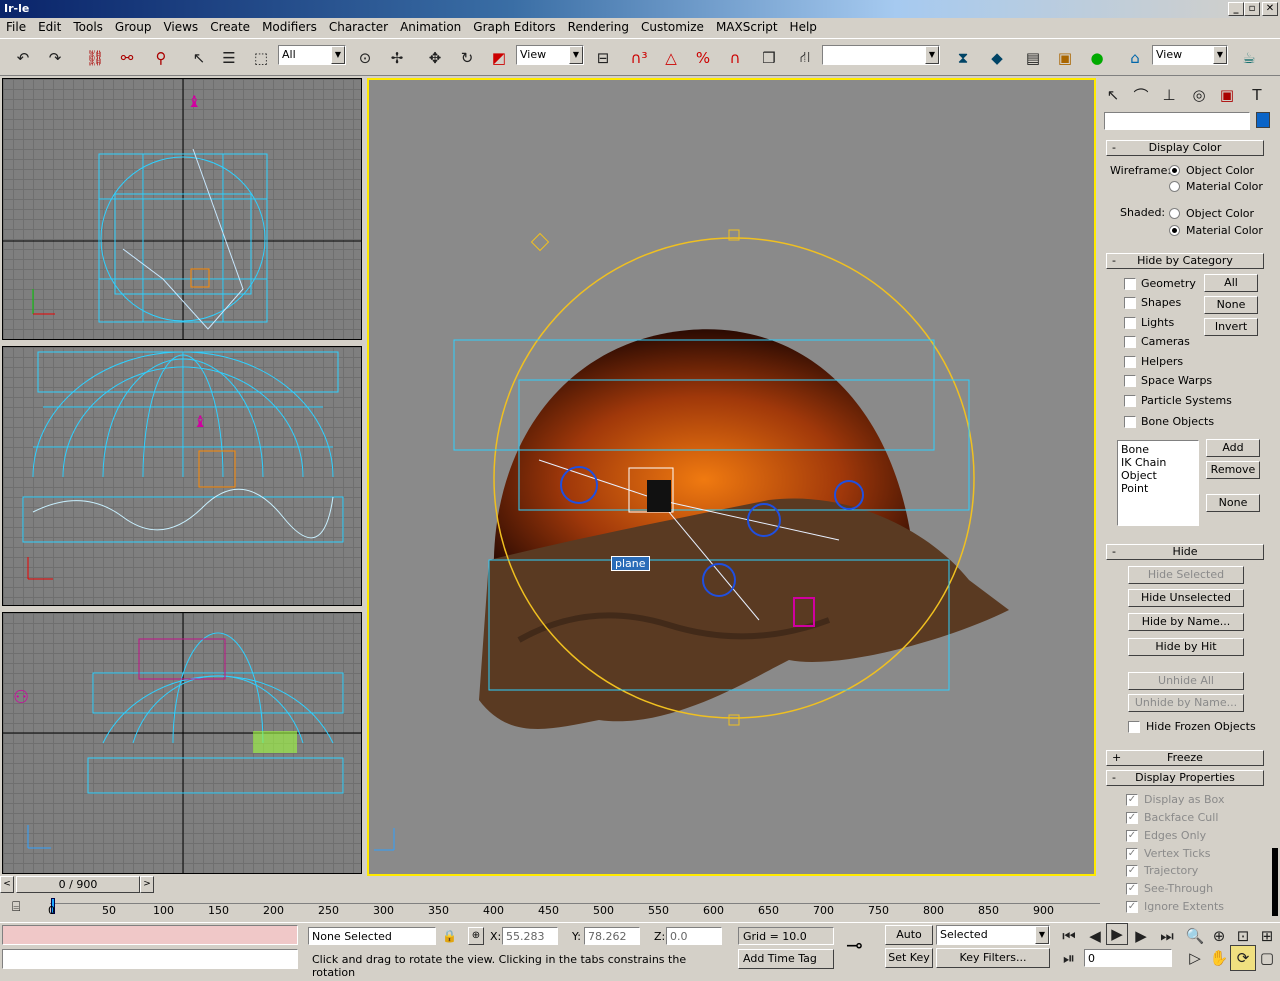 The width and height of the screenshot is (1280, 981). What do you see at coordinates (1130, 401) in the screenshot?
I see `particle-systems-checkbox` at bounding box center [1130, 401].